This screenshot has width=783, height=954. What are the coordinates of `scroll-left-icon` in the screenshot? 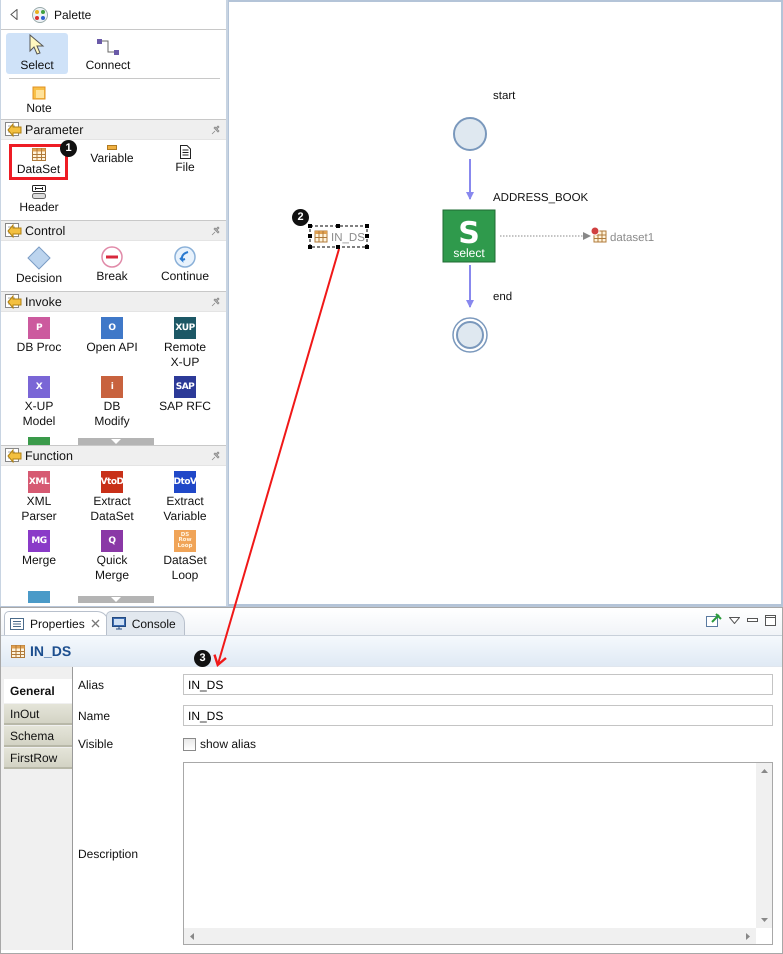 It's located at (192, 936).